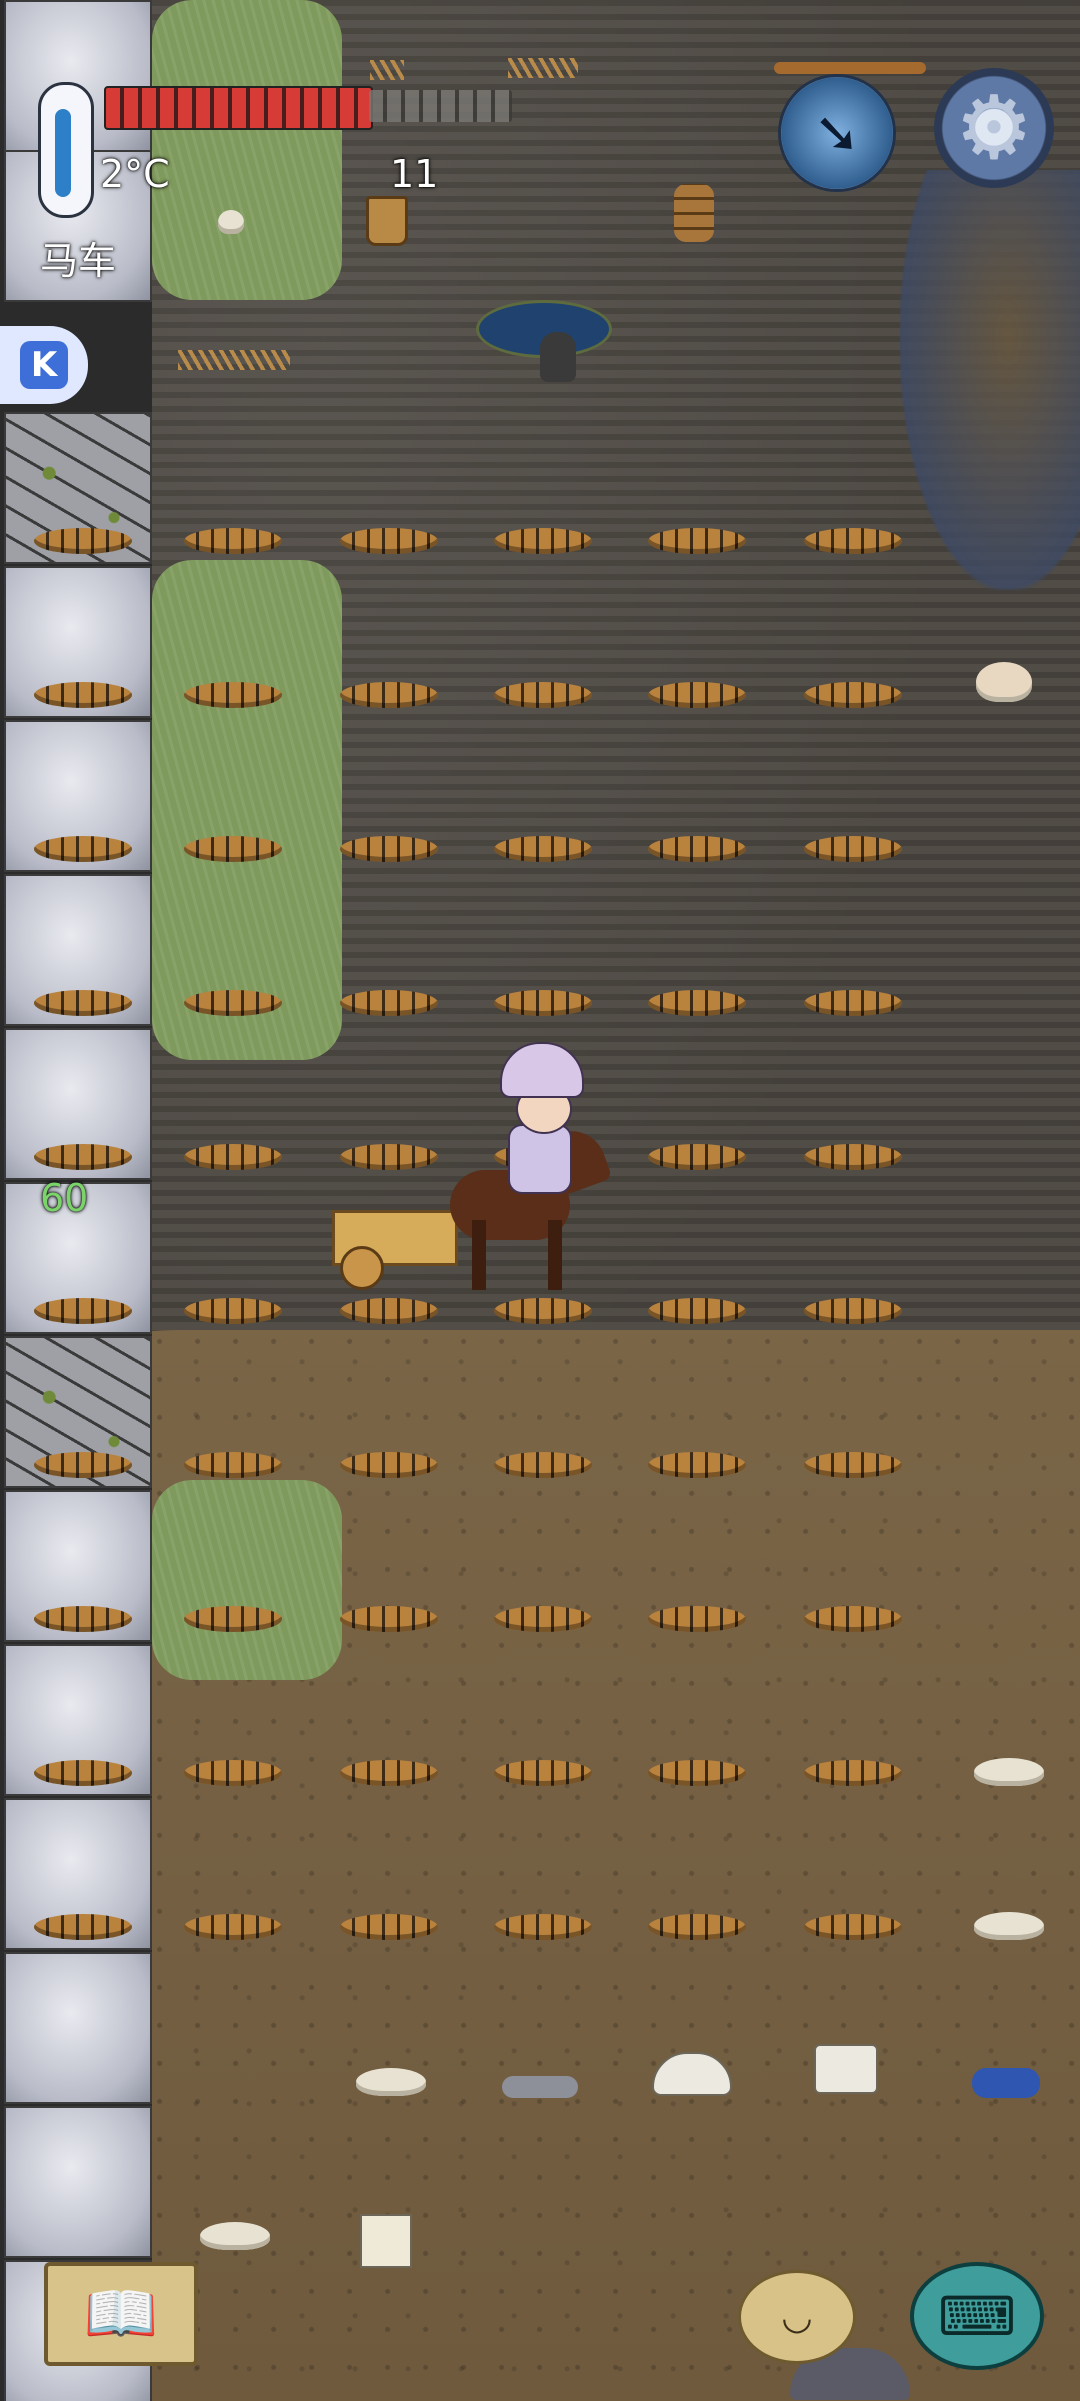 This screenshot has width=1080, height=2401. I want to click on compass-icon: ➘, so click(837, 133).